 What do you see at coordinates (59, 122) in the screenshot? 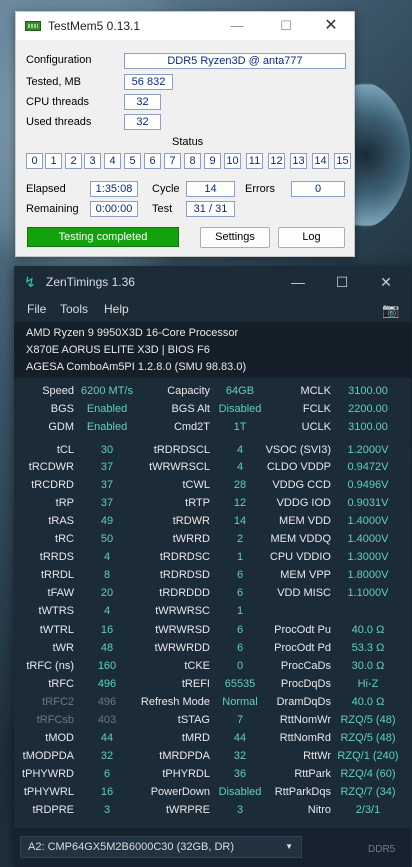
I see `used-threads-label: Used threads` at bounding box center [59, 122].